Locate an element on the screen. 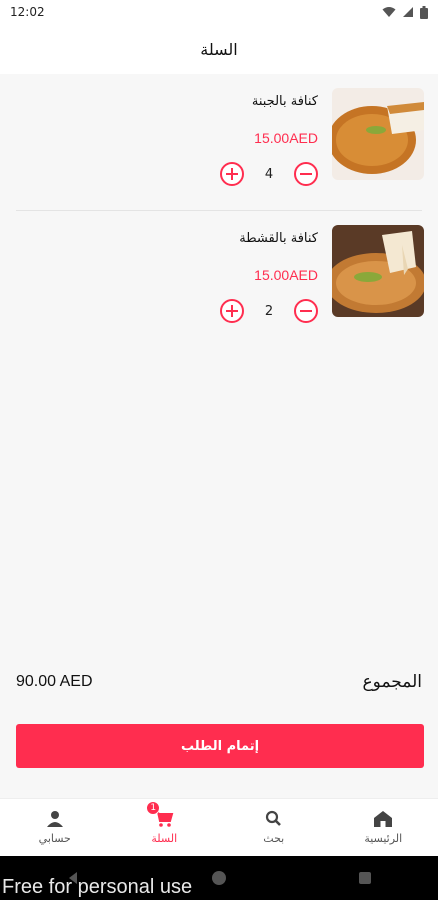 This screenshot has height=900, width=438. wifi-icon is located at coordinates (389, 12).